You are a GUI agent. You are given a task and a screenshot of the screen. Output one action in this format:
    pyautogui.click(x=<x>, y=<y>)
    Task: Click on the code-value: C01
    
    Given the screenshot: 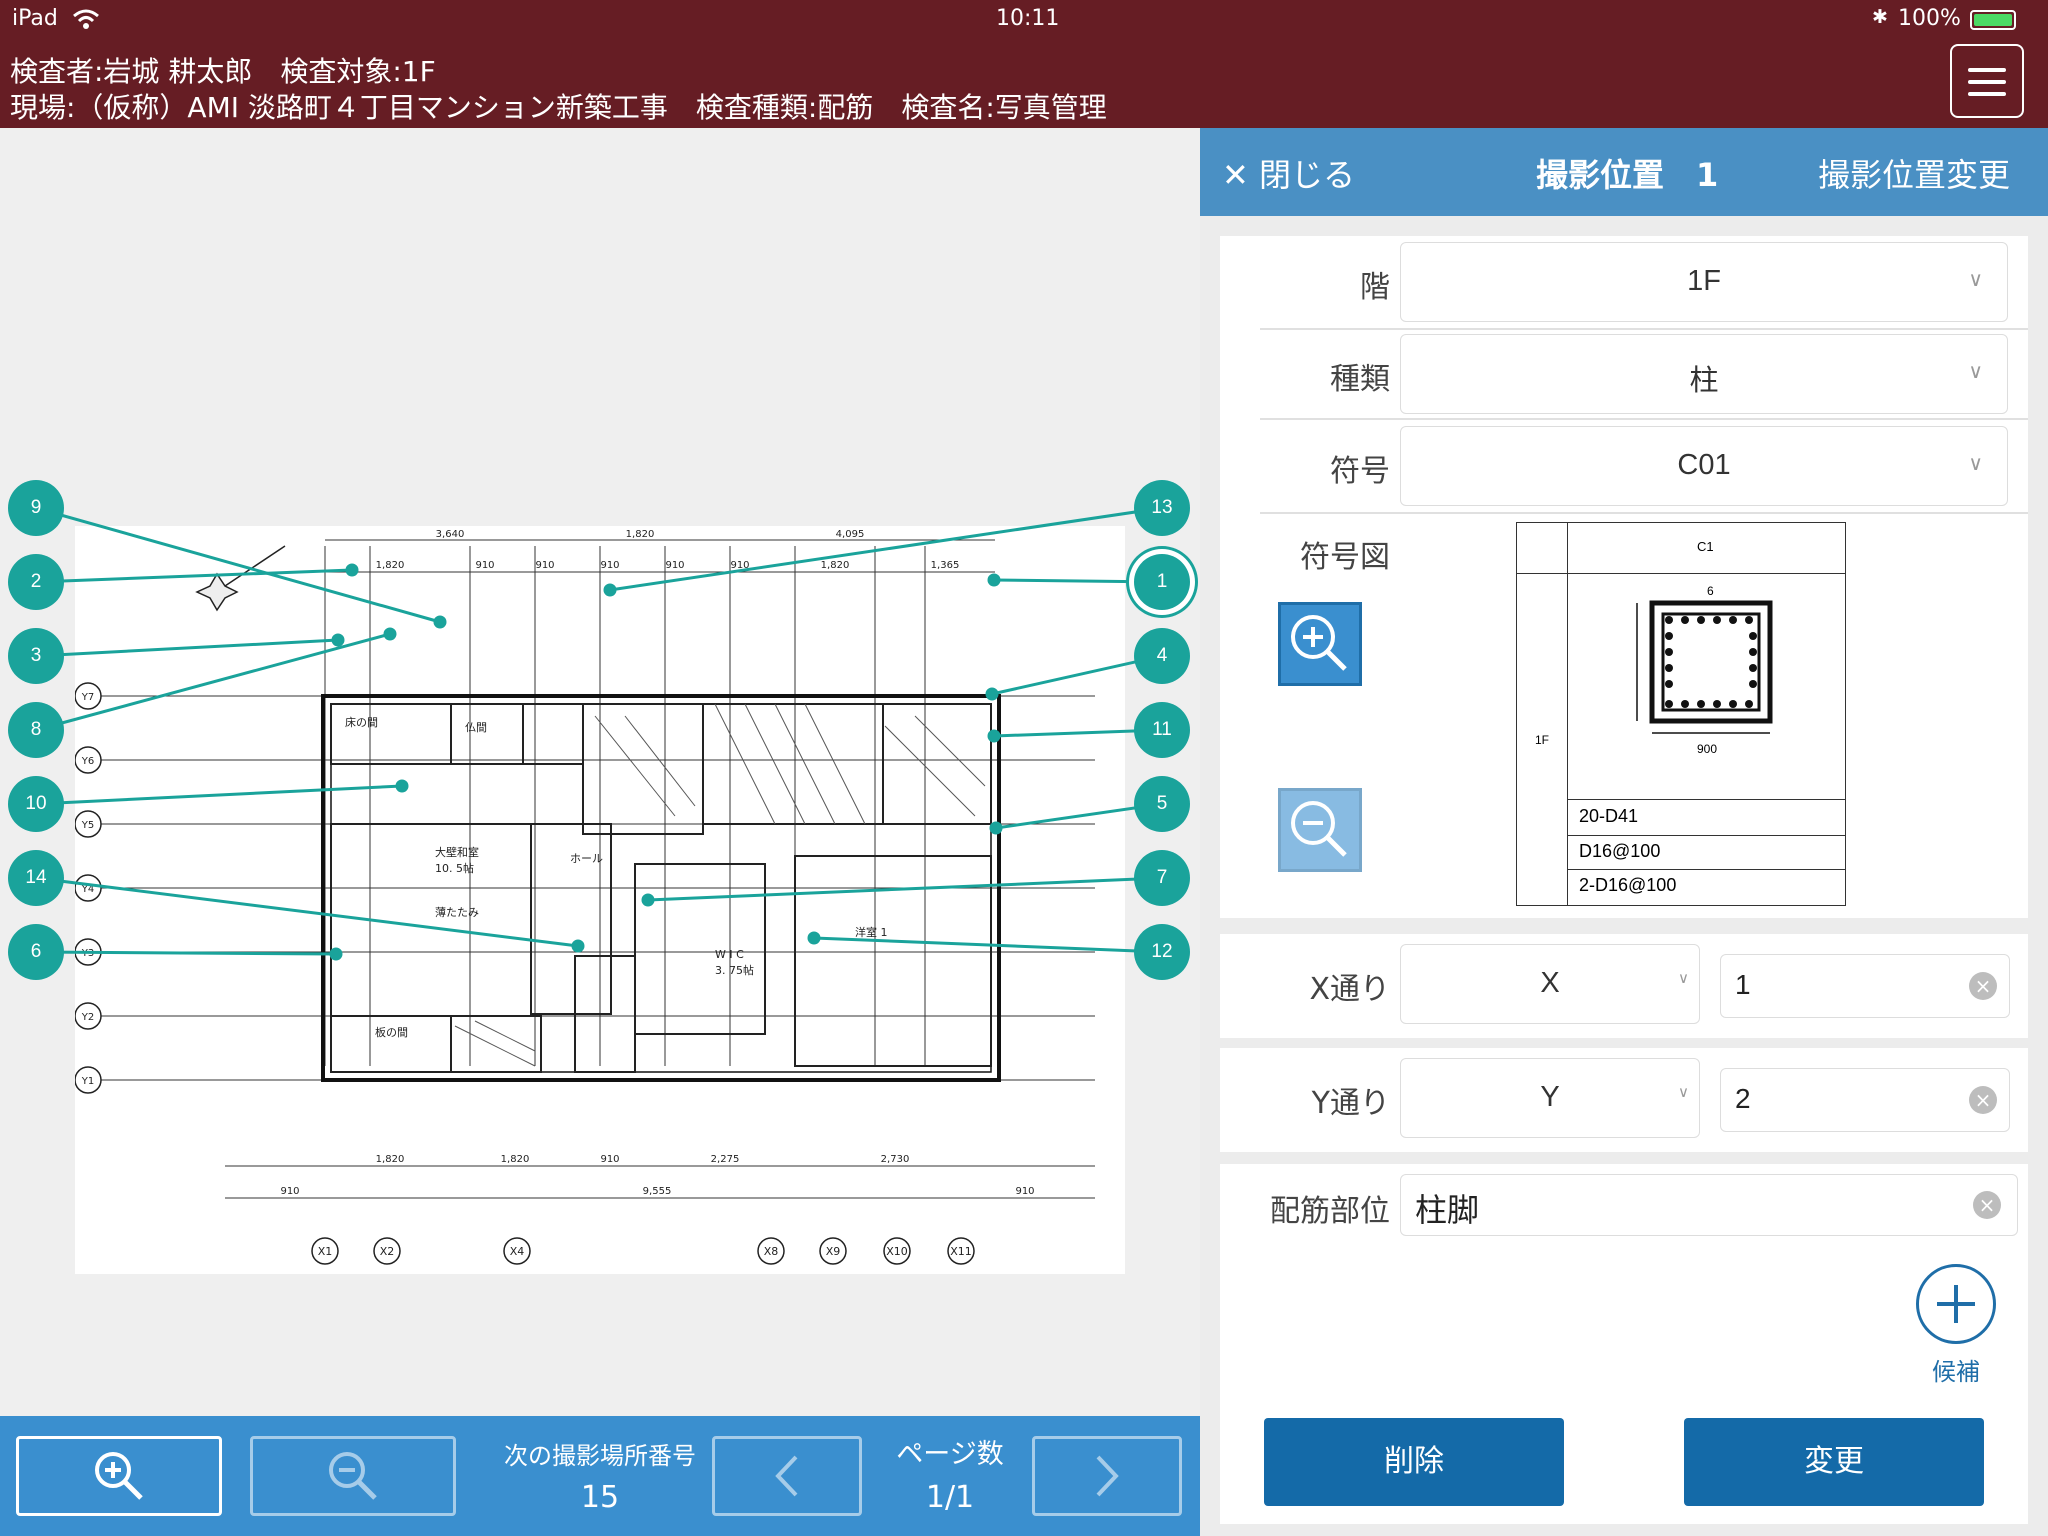 What is the action you would take?
    pyautogui.click(x=1704, y=465)
    